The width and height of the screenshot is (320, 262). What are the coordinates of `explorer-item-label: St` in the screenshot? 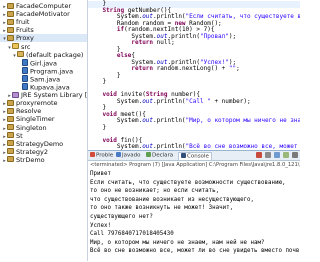 It's located at (19, 135).